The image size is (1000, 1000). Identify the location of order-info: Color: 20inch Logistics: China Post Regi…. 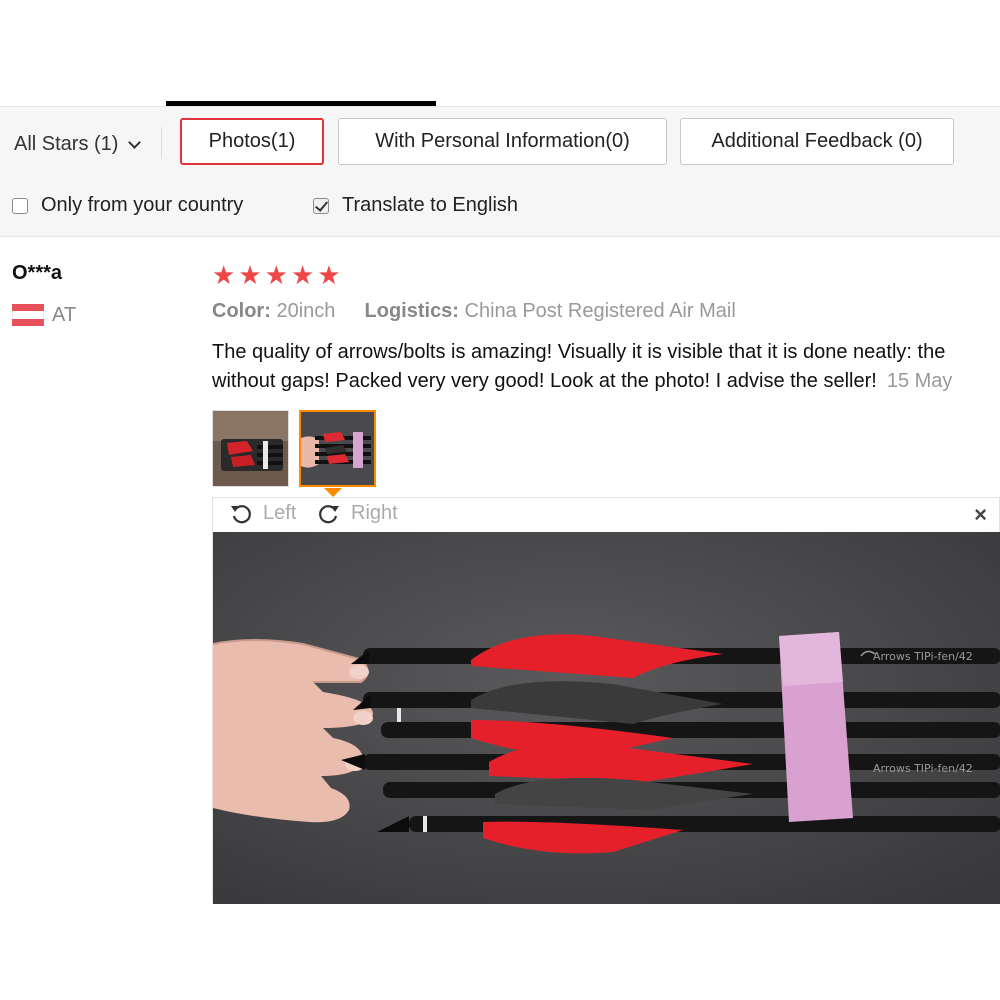
(474, 311).